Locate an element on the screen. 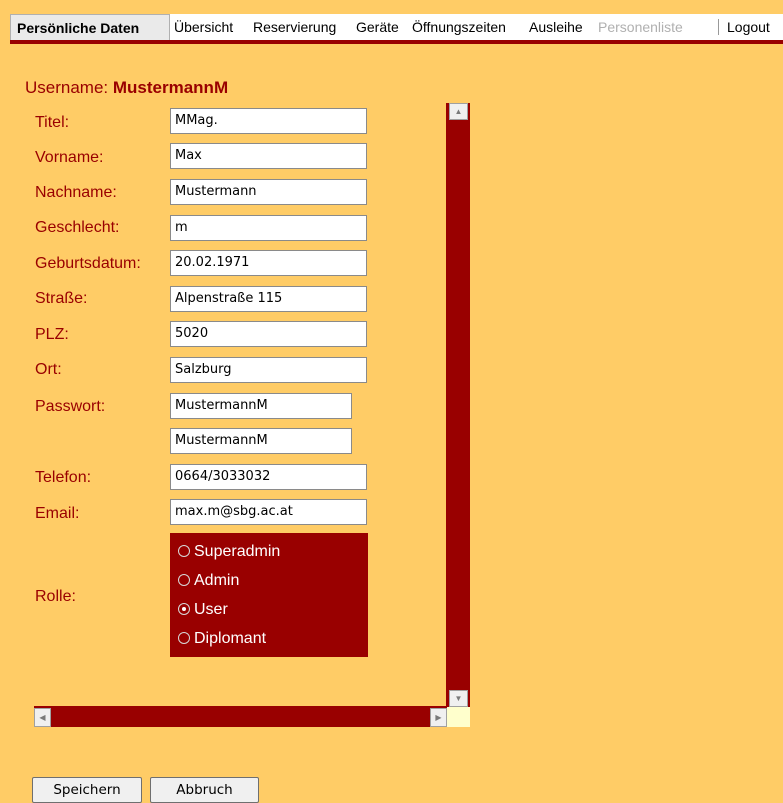 This screenshot has height=803, width=783. scroll-left-arrow-icon: ◀ is located at coordinates (42, 717).